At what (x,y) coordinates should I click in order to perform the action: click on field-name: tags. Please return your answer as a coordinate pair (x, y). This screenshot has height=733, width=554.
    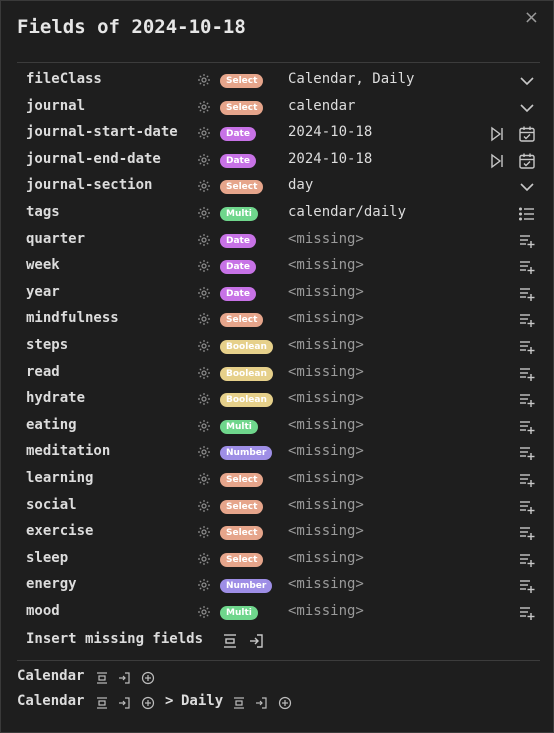
    Looking at the image, I should click on (43, 211).